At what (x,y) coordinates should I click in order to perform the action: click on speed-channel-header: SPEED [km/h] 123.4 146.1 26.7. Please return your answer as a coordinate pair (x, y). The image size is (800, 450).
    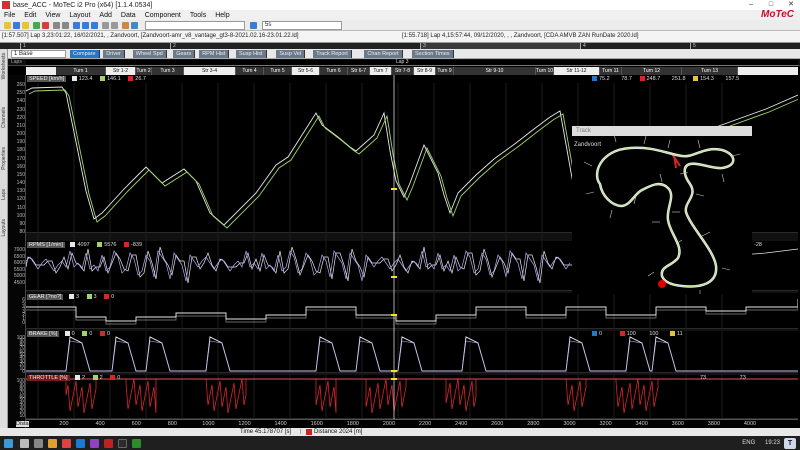
    Looking at the image, I should click on (87, 79).